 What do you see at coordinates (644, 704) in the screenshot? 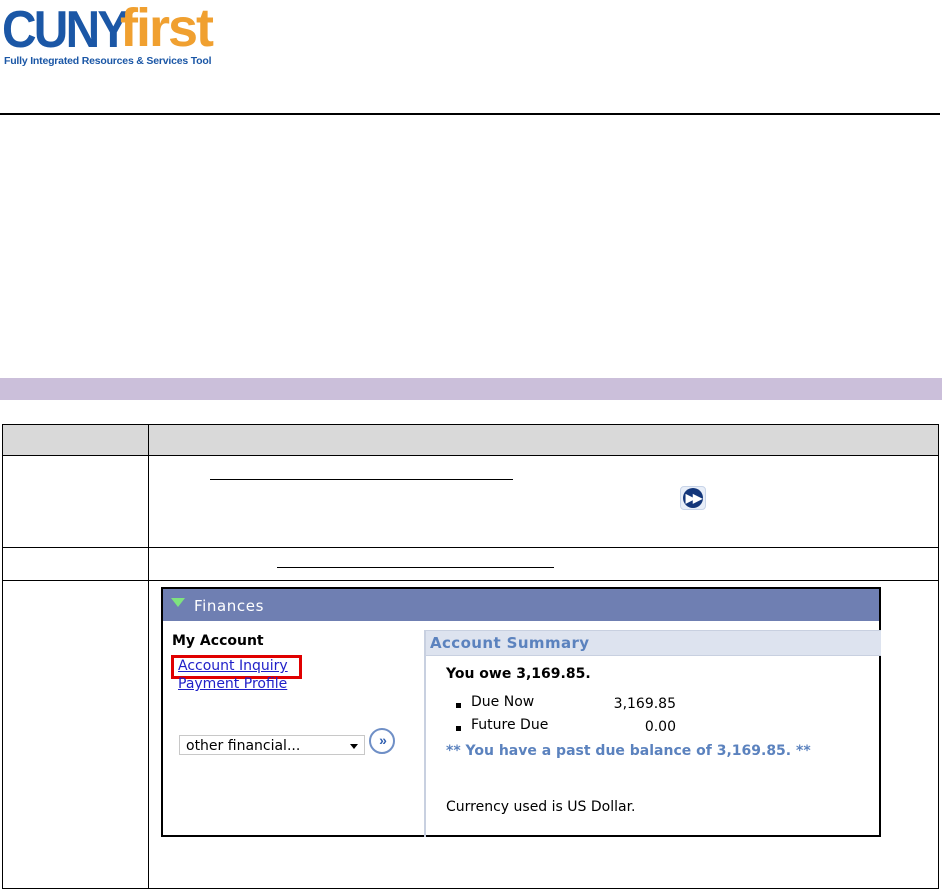
I see `due-now-amount: 3,169.85` at bounding box center [644, 704].